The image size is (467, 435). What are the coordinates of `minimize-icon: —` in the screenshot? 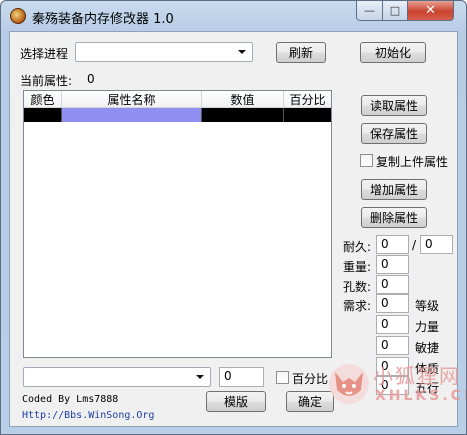 It's located at (369, 10).